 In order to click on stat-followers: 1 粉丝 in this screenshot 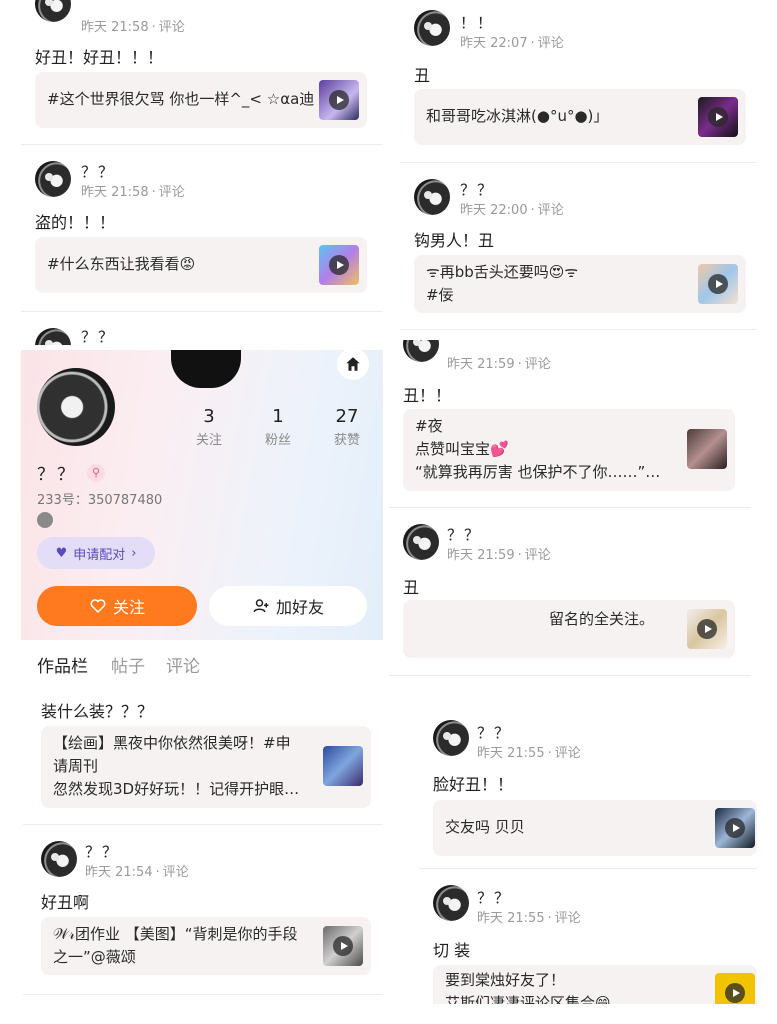, I will do `click(278, 427)`.